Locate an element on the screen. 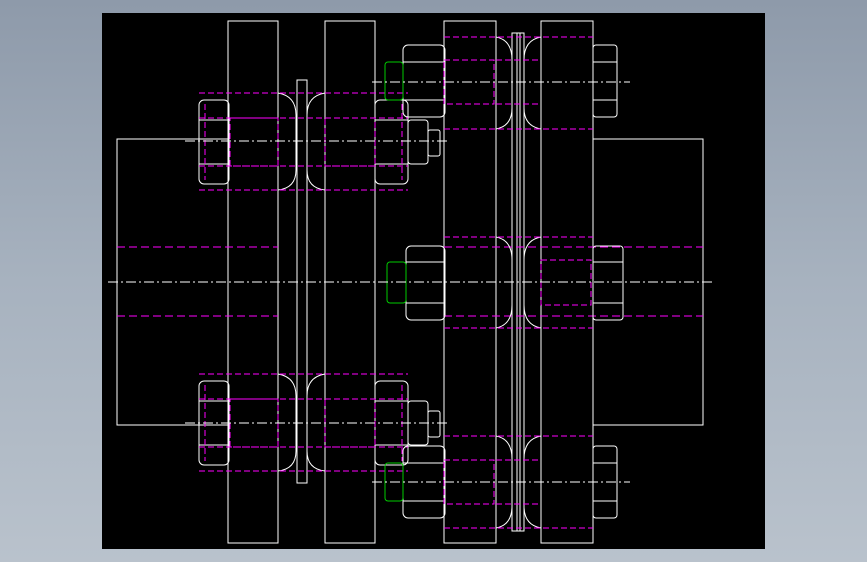 The height and width of the screenshot is (562, 867). bolt-right-upper is located at coordinates (510, 83).